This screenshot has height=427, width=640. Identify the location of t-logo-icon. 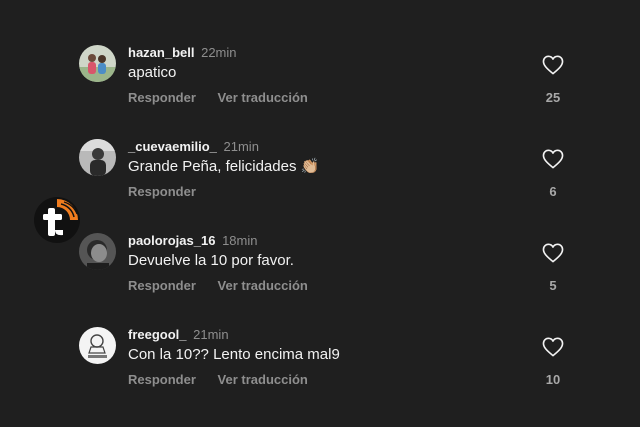
(57, 220).